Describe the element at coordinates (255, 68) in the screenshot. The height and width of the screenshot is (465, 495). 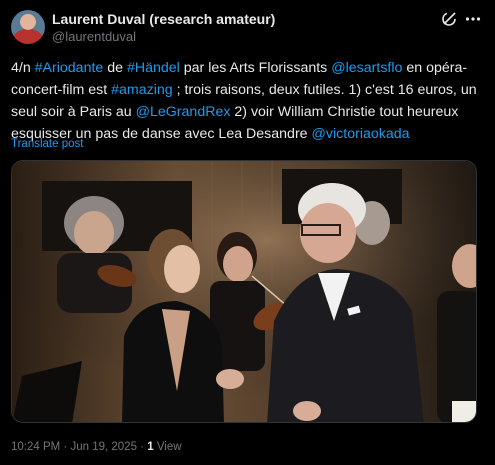
I see `text-segment: par les Arts Florissants` at that location.